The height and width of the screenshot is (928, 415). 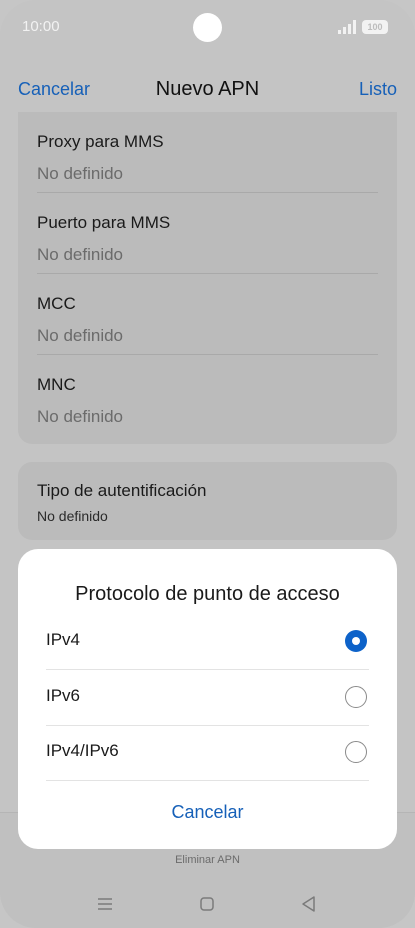 What do you see at coordinates (207, 395) in the screenshot?
I see `field-mnc: MNC No definido` at bounding box center [207, 395].